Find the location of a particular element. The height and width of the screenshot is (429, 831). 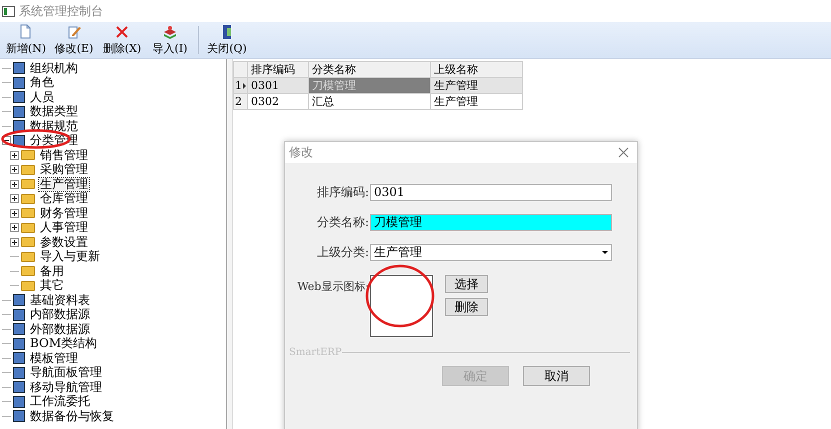

field-label: 排序编码: is located at coordinates (342, 192).